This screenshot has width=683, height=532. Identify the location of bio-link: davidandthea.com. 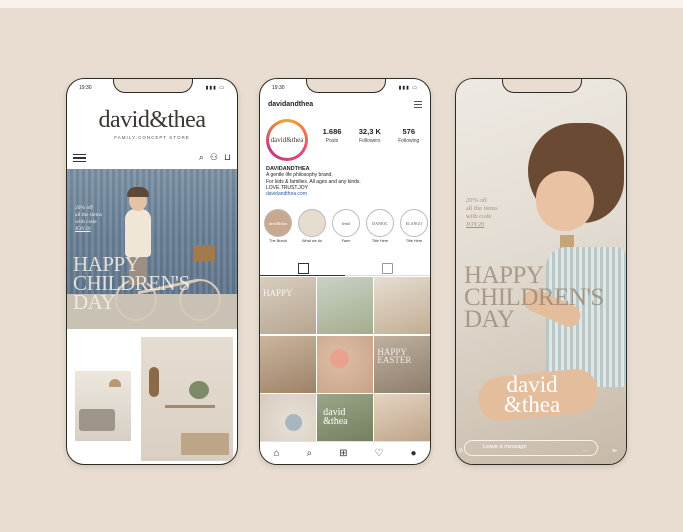
(346, 194).